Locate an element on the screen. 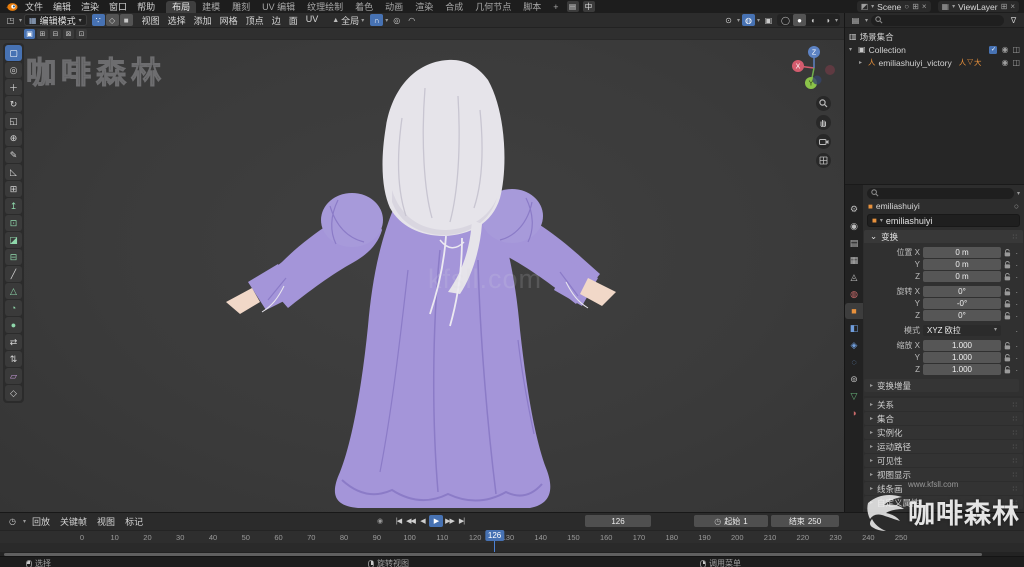  rendered-shading-icon: ◑ is located at coordinates (827, 20).